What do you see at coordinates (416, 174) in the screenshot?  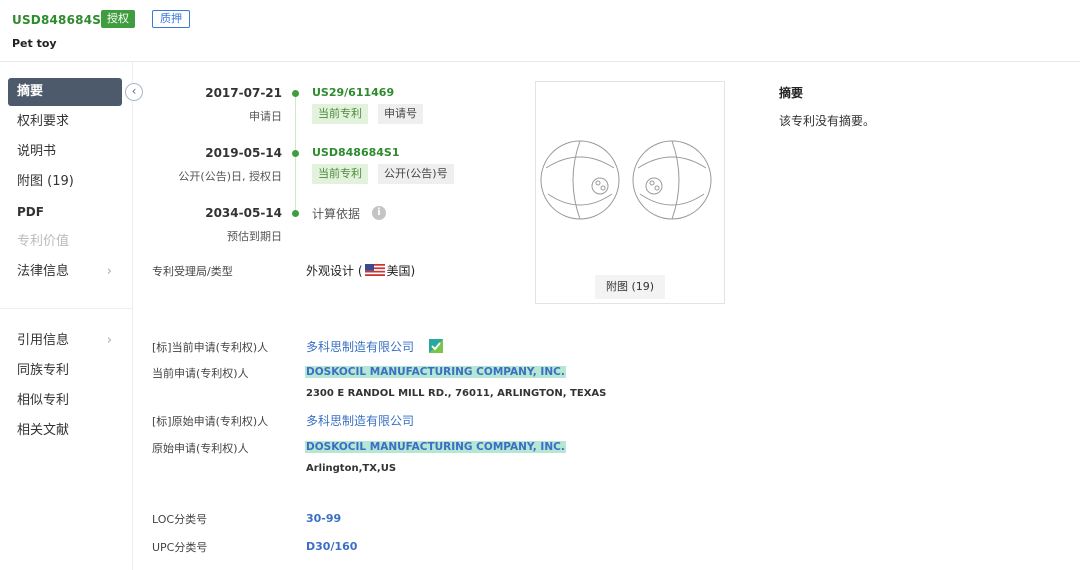 I see `publication-number-tag: 公开(公告)号` at bounding box center [416, 174].